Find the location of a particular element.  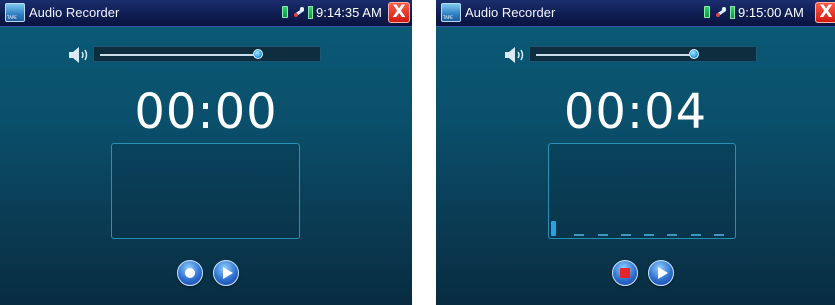

clock: 9:14:35 AM is located at coordinates (349, 12).